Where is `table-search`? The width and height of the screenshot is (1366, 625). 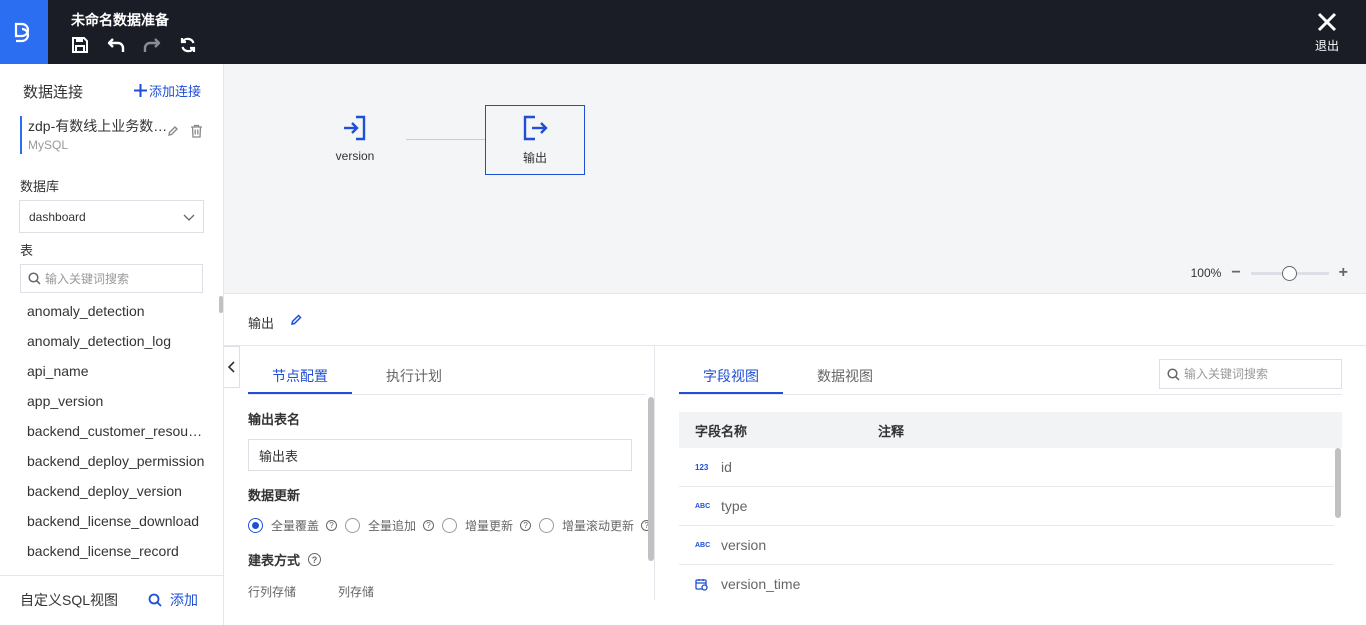 table-search is located at coordinates (111, 278).